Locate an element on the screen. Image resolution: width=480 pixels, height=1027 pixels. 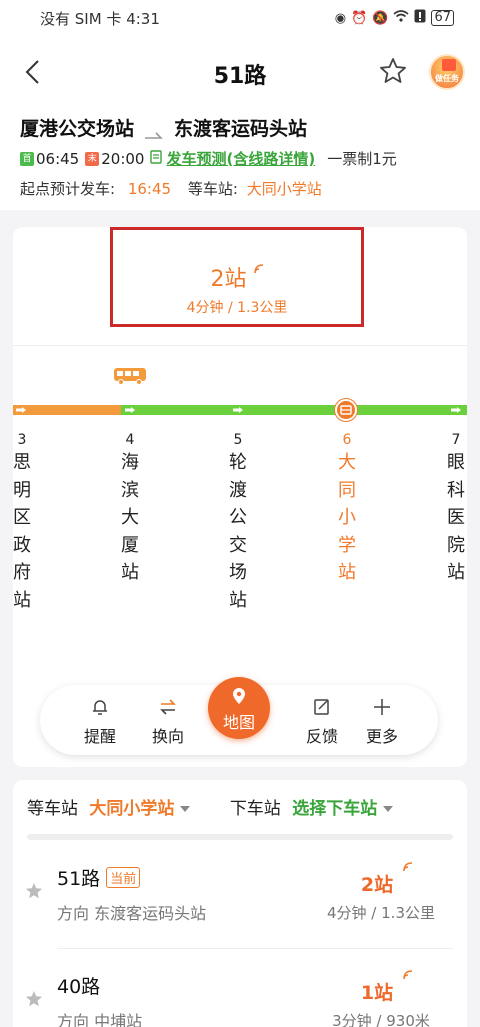
map-pin-icon is located at coordinates (239, 696).